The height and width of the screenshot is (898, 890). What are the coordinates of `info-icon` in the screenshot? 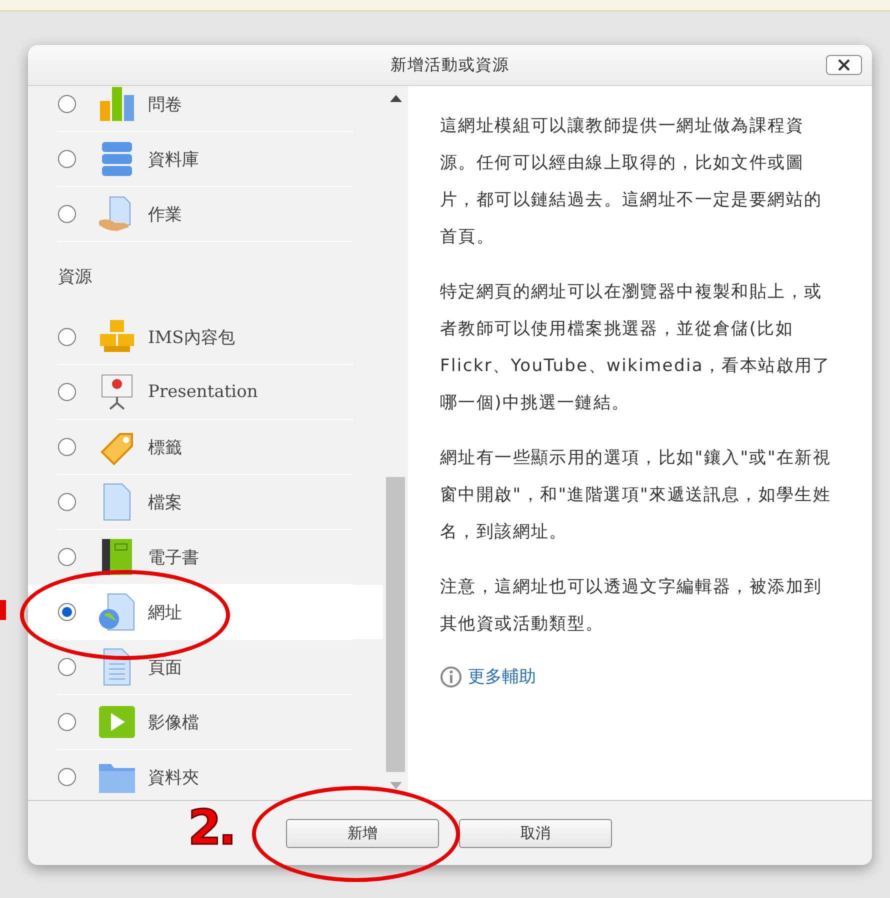 It's located at (451, 677).